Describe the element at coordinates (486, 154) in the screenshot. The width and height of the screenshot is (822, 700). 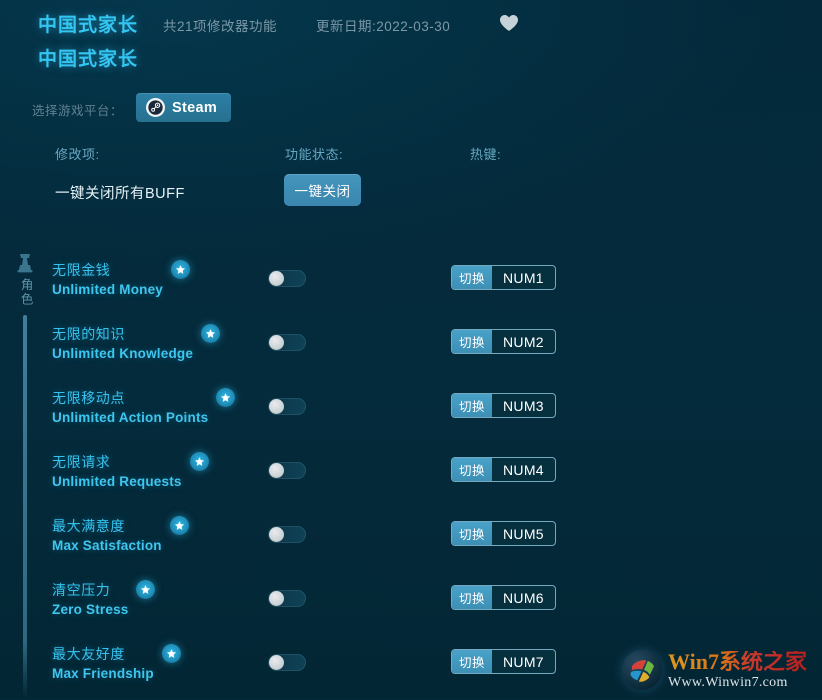
I see `column-header-hotkey: 热键:` at that location.